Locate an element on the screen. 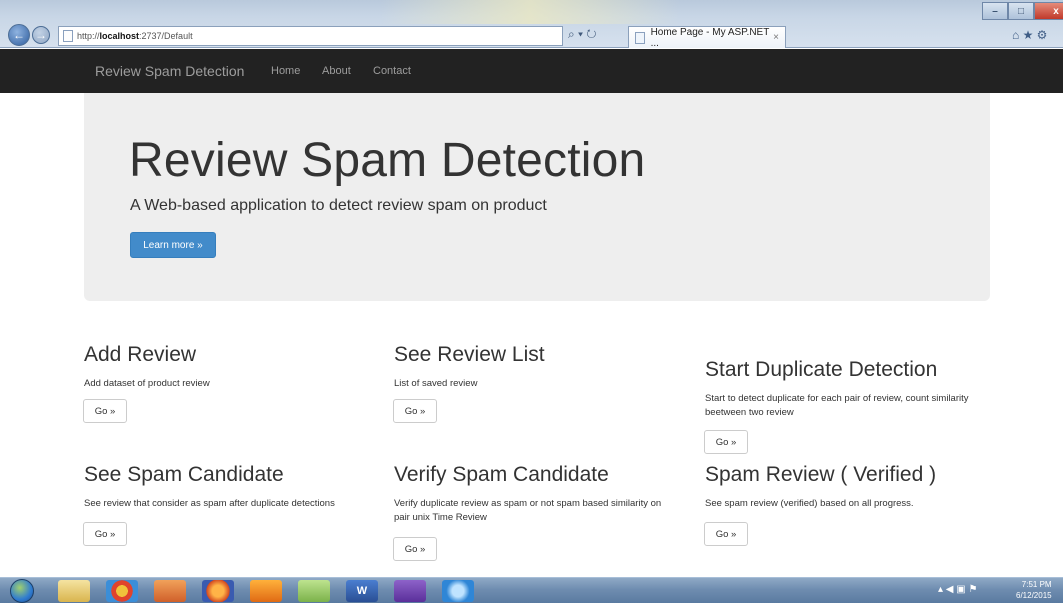 Image resolution: width=1063 pixels, height=603 pixels. go-button-start-duplicate-detection: Go » is located at coordinates (726, 442).